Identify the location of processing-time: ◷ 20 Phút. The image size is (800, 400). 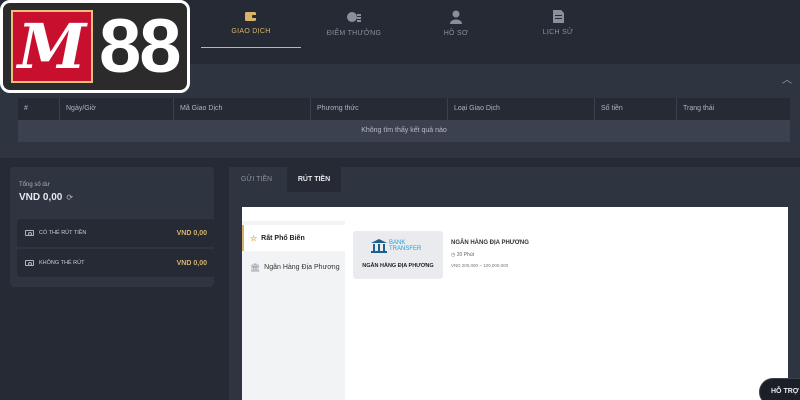
(490, 255).